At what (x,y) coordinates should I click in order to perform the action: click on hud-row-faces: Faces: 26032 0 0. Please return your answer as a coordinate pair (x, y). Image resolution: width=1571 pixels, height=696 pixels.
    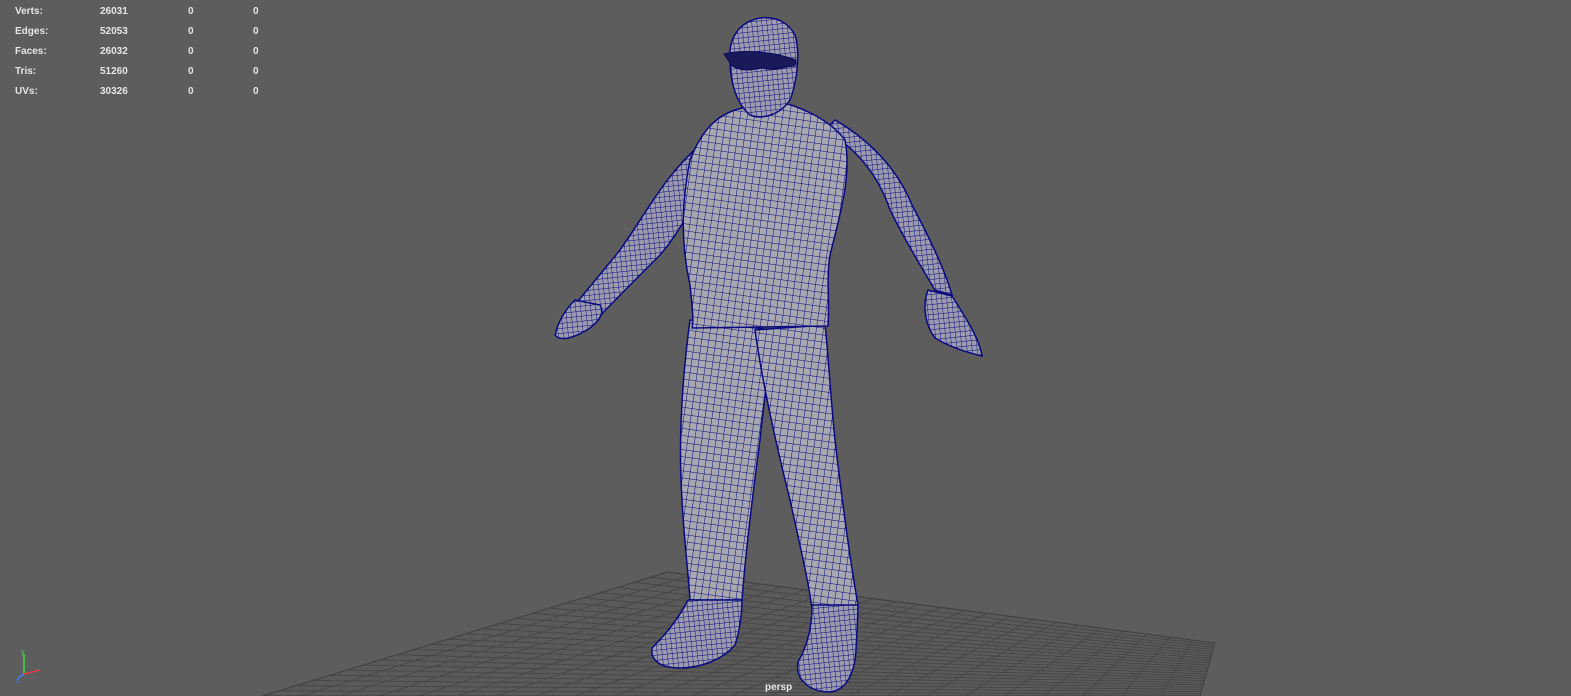
    Looking at the image, I should click on (145, 52).